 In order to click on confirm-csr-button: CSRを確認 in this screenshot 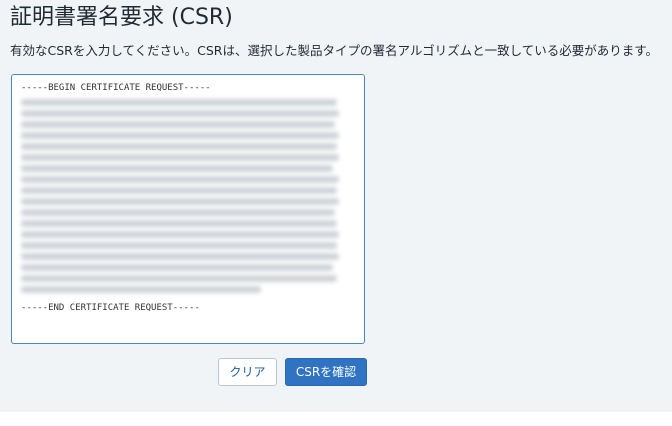, I will do `click(326, 372)`.